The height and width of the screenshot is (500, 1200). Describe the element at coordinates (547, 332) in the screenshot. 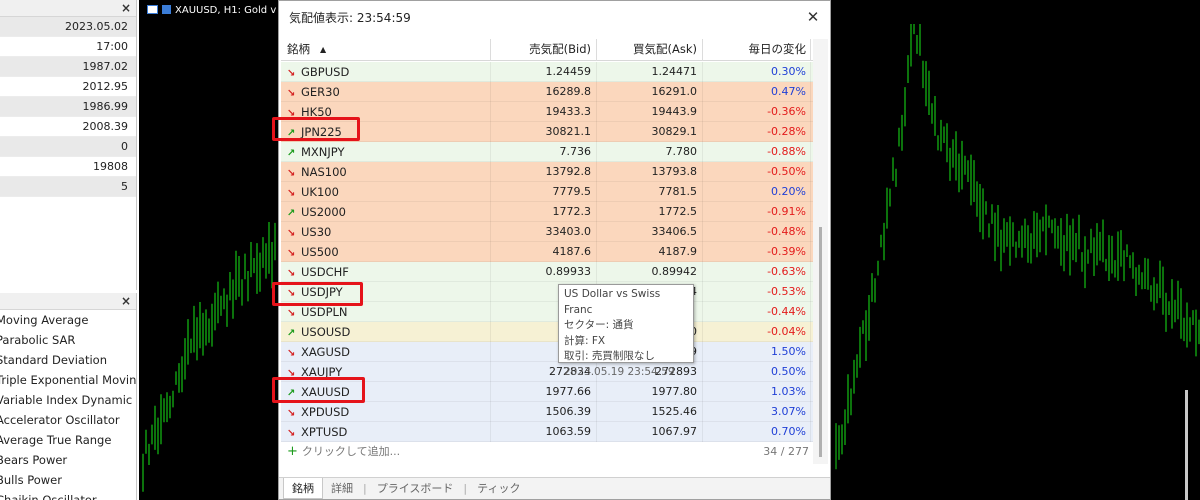

I see `symbol-row-usousd: ↗USOUSD0-0.04%` at that location.